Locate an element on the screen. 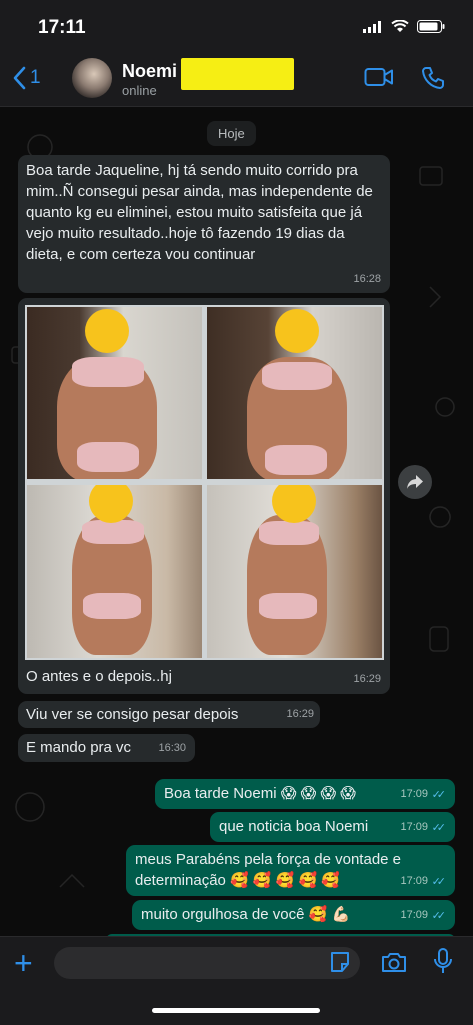  outgoing-message: muito orgulhosa de você 🥰 💪🏻 17:09 ✓✓ is located at coordinates (293, 915).